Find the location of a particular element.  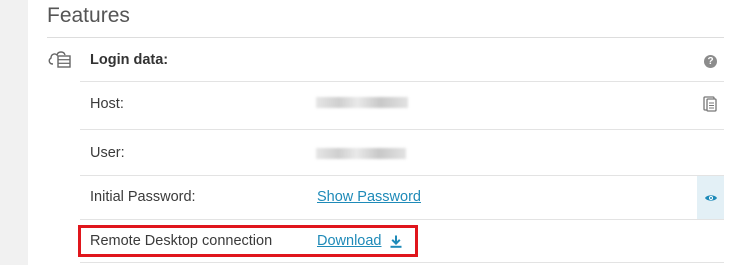

help-circle-icon: ? is located at coordinates (710, 61).